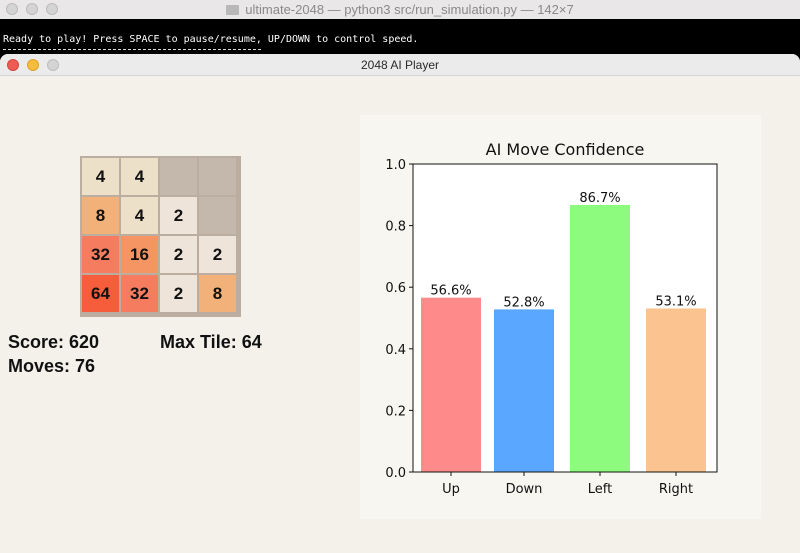  Describe the element at coordinates (395, 165) in the screenshot. I see `y-tick-label: 1.0` at that location.